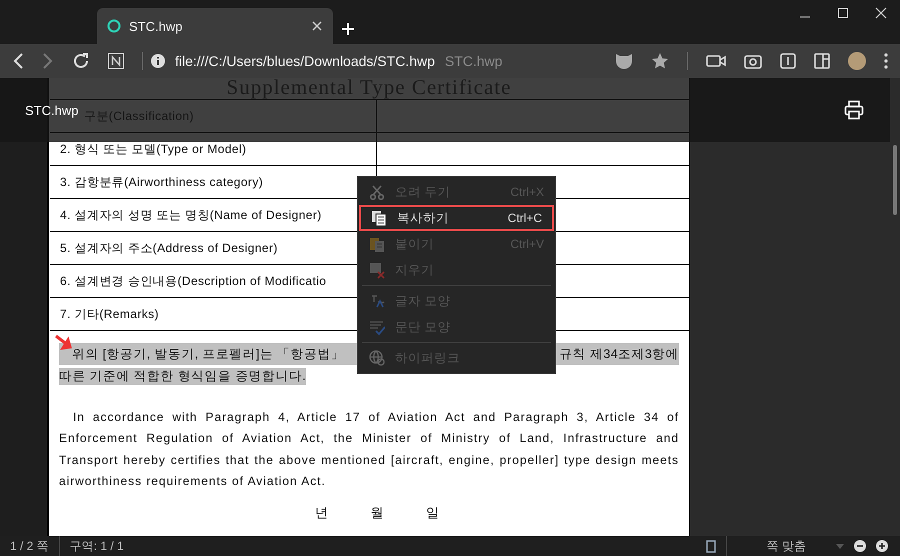  I want to click on zoom-out-icon, so click(860, 546).